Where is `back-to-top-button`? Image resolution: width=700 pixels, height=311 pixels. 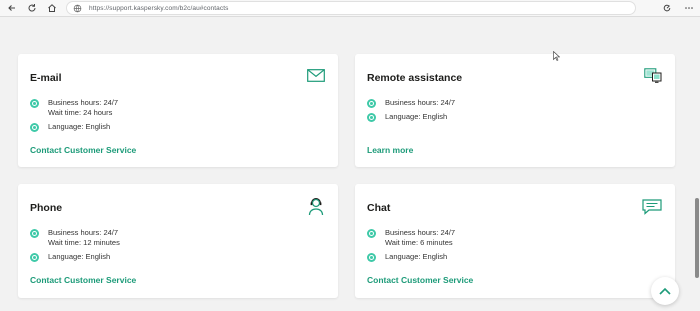
back-to-top-button is located at coordinates (665, 291).